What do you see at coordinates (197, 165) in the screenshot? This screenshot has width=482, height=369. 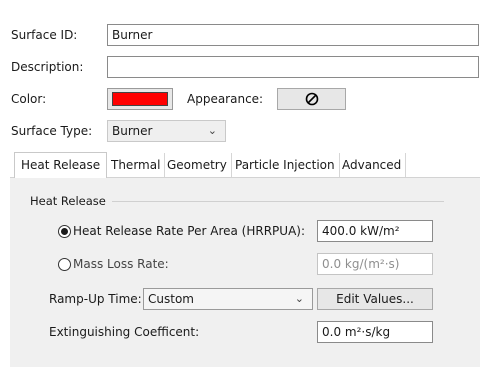 I see `tab-geometry: Geometry` at bounding box center [197, 165].